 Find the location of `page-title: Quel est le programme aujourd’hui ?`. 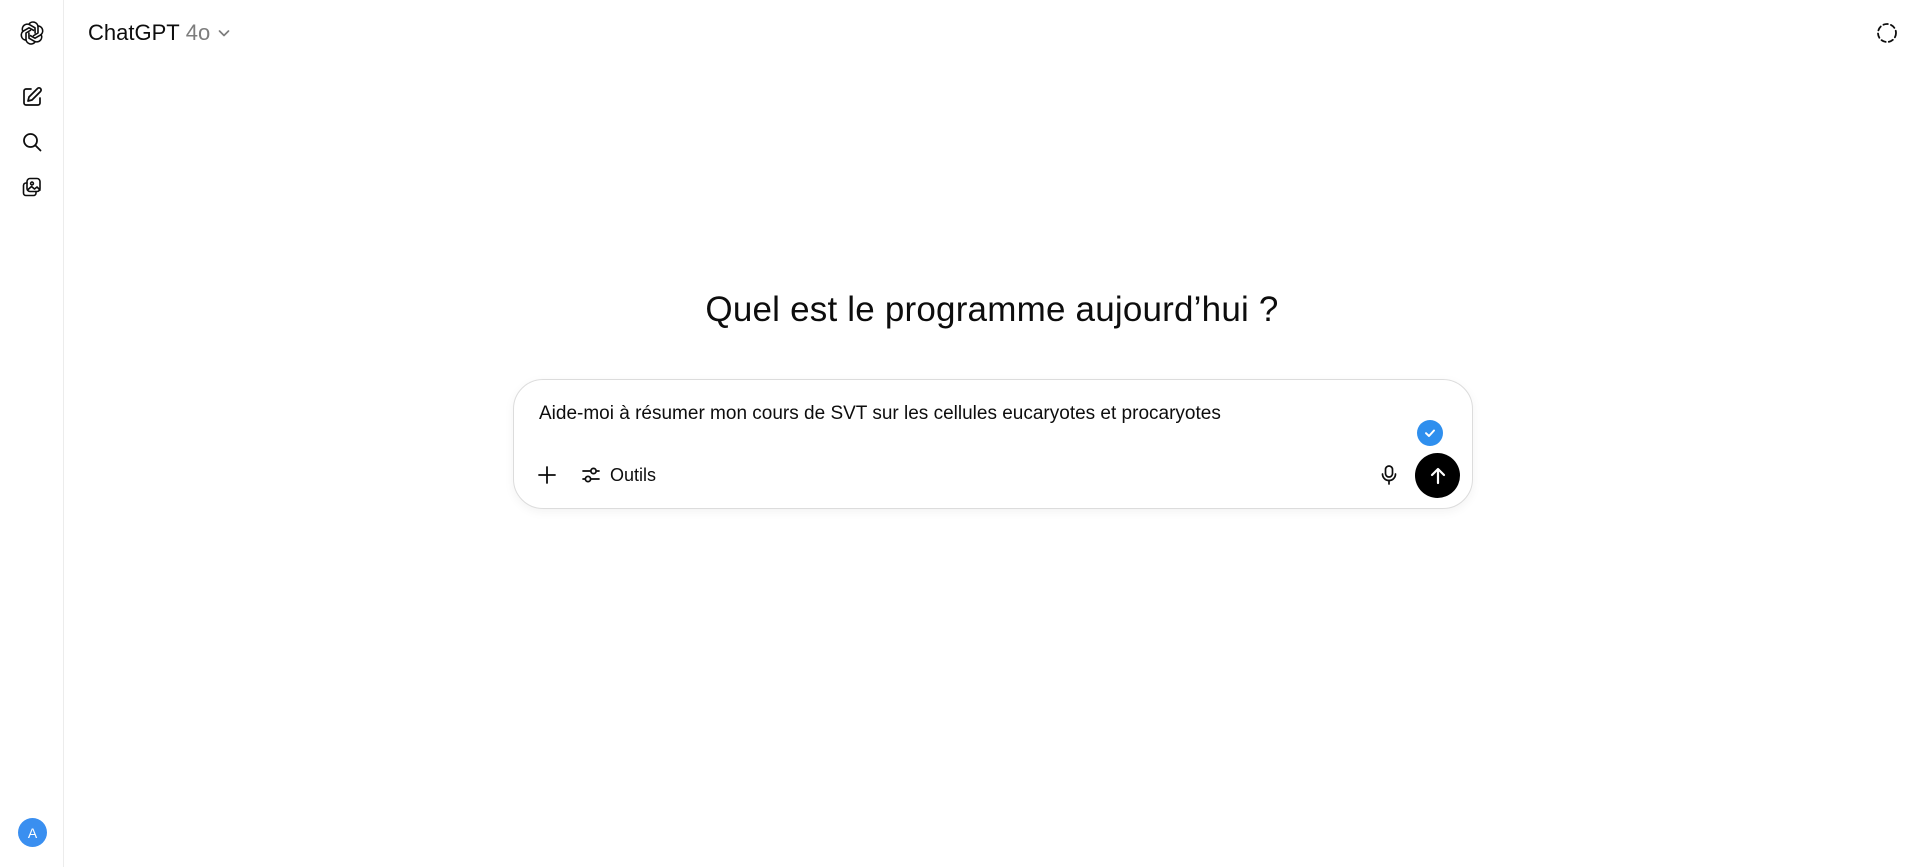

page-title: Quel est le programme aujourd’hui ? is located at coordinates (992, 309).